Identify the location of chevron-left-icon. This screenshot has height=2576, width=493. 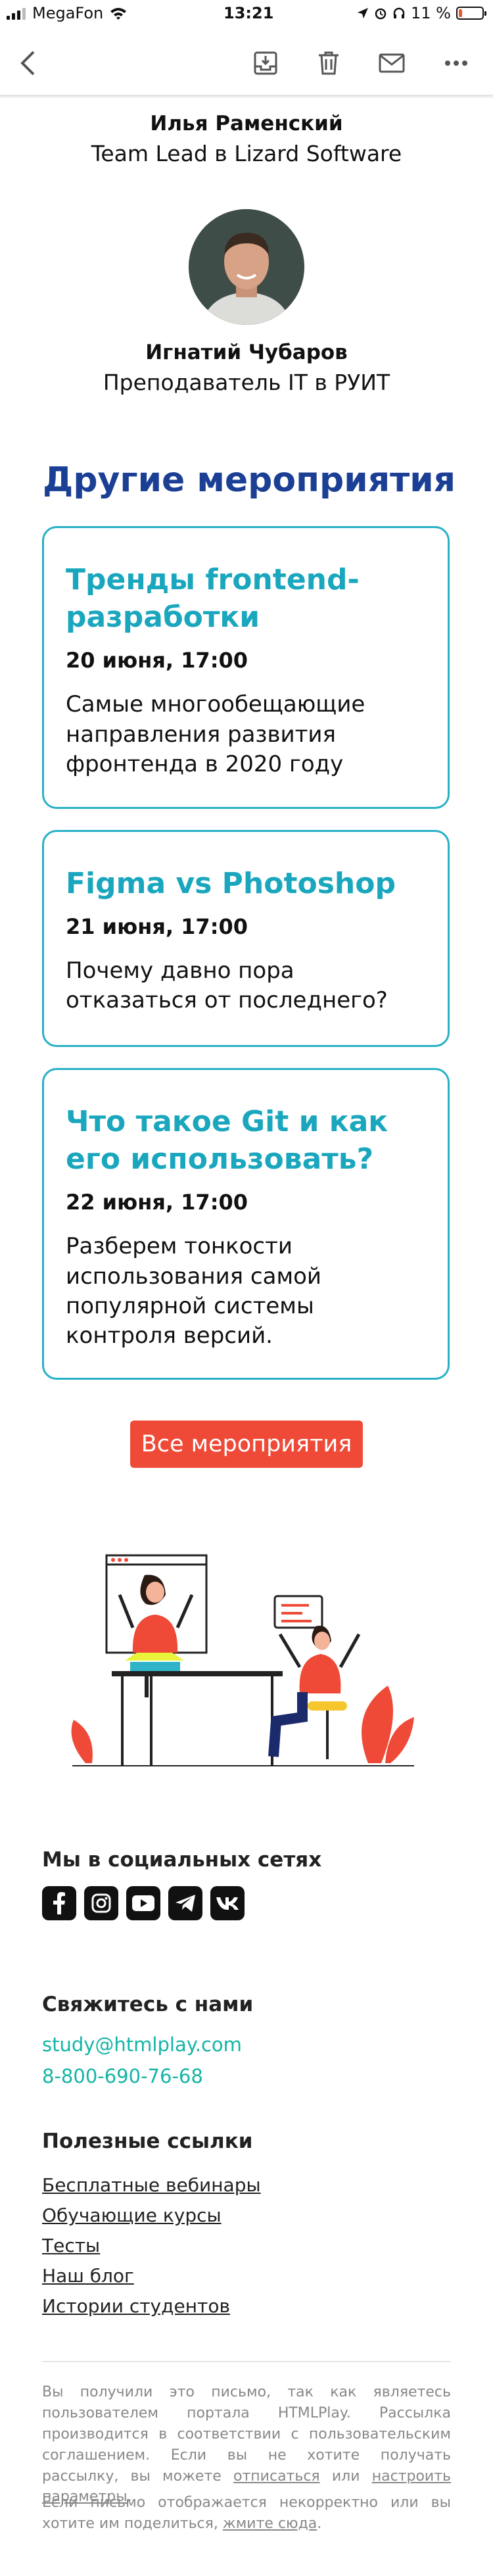
(27, 64).